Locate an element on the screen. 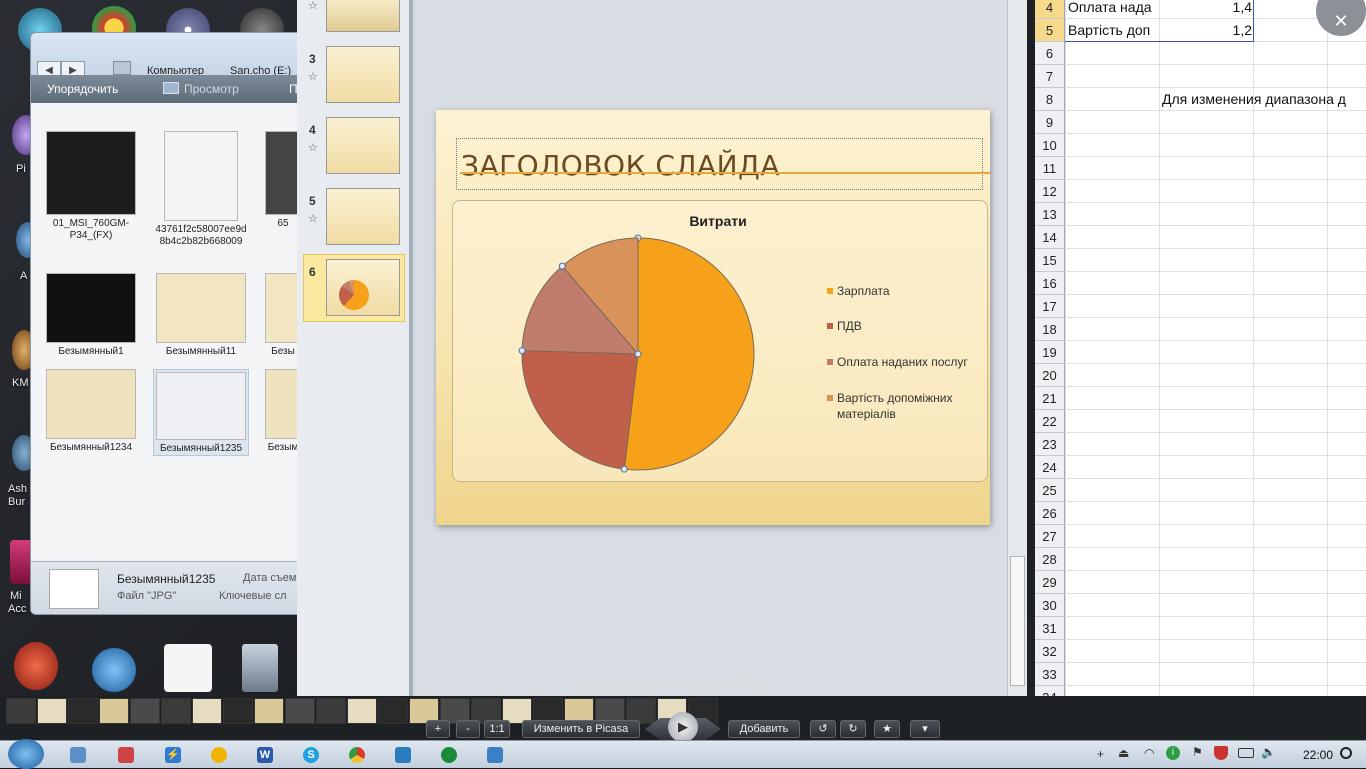  row-header: 5 is located at coordinates (1050, 30).